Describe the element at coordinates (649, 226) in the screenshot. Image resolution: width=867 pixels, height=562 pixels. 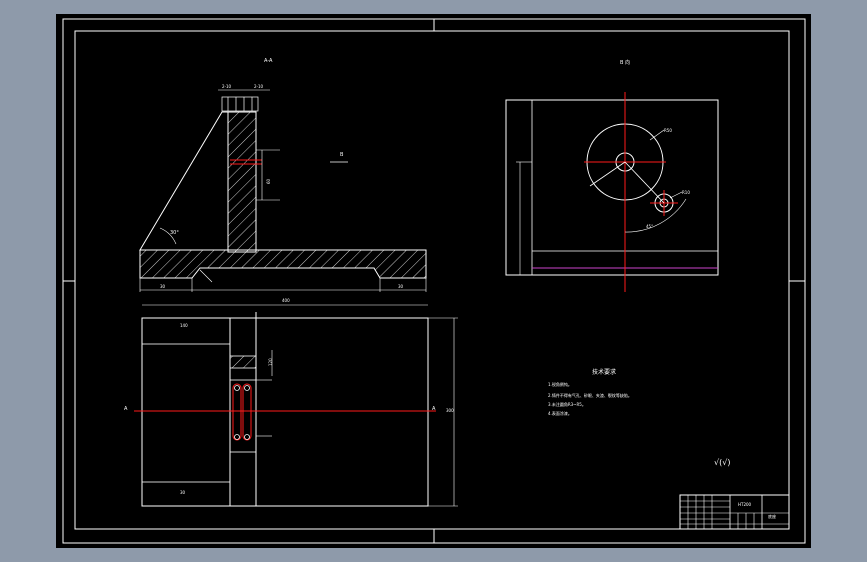
I see `angle-45-label: 45°` at that location.